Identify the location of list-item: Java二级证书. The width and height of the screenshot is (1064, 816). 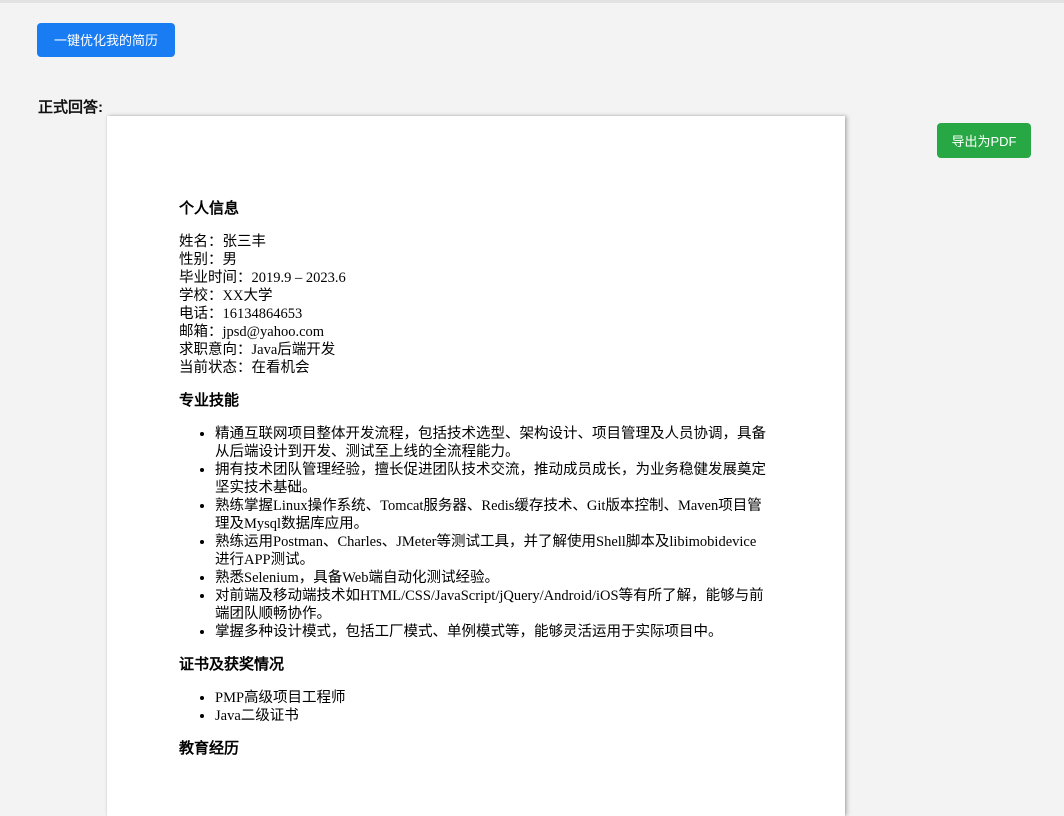
(492, 716).